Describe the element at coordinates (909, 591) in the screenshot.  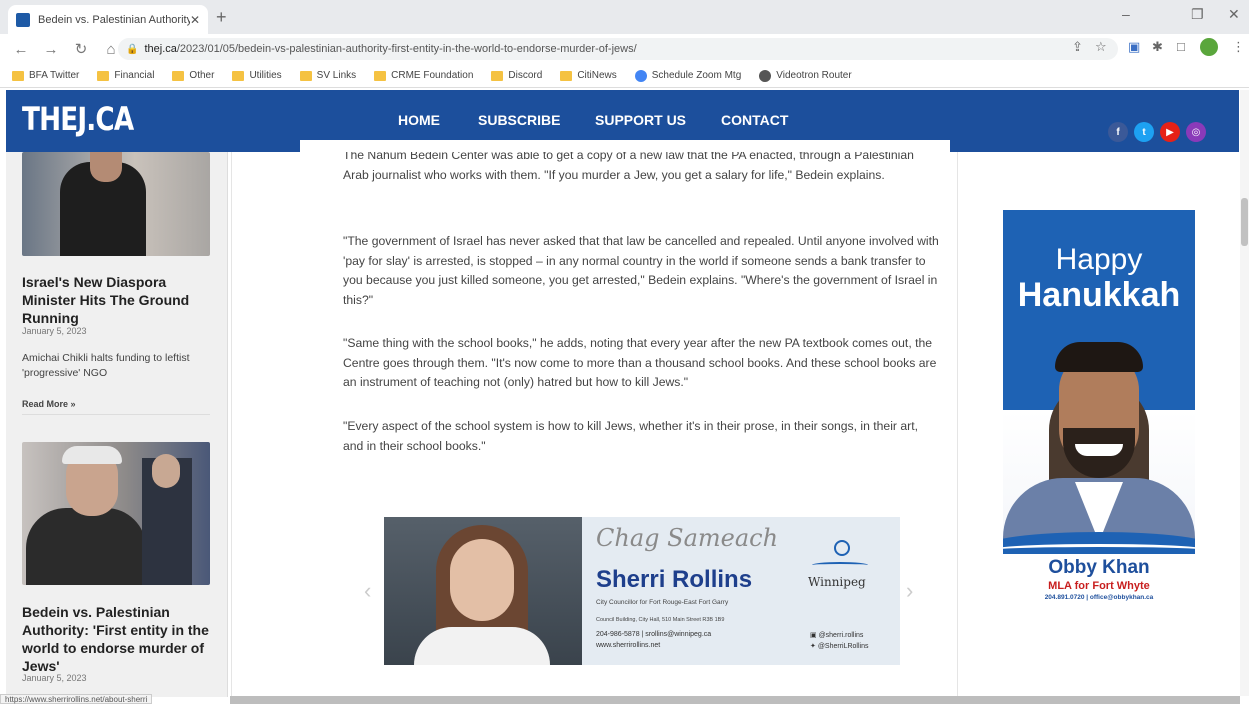
I see `carousel-next-icon: ›` at that location.